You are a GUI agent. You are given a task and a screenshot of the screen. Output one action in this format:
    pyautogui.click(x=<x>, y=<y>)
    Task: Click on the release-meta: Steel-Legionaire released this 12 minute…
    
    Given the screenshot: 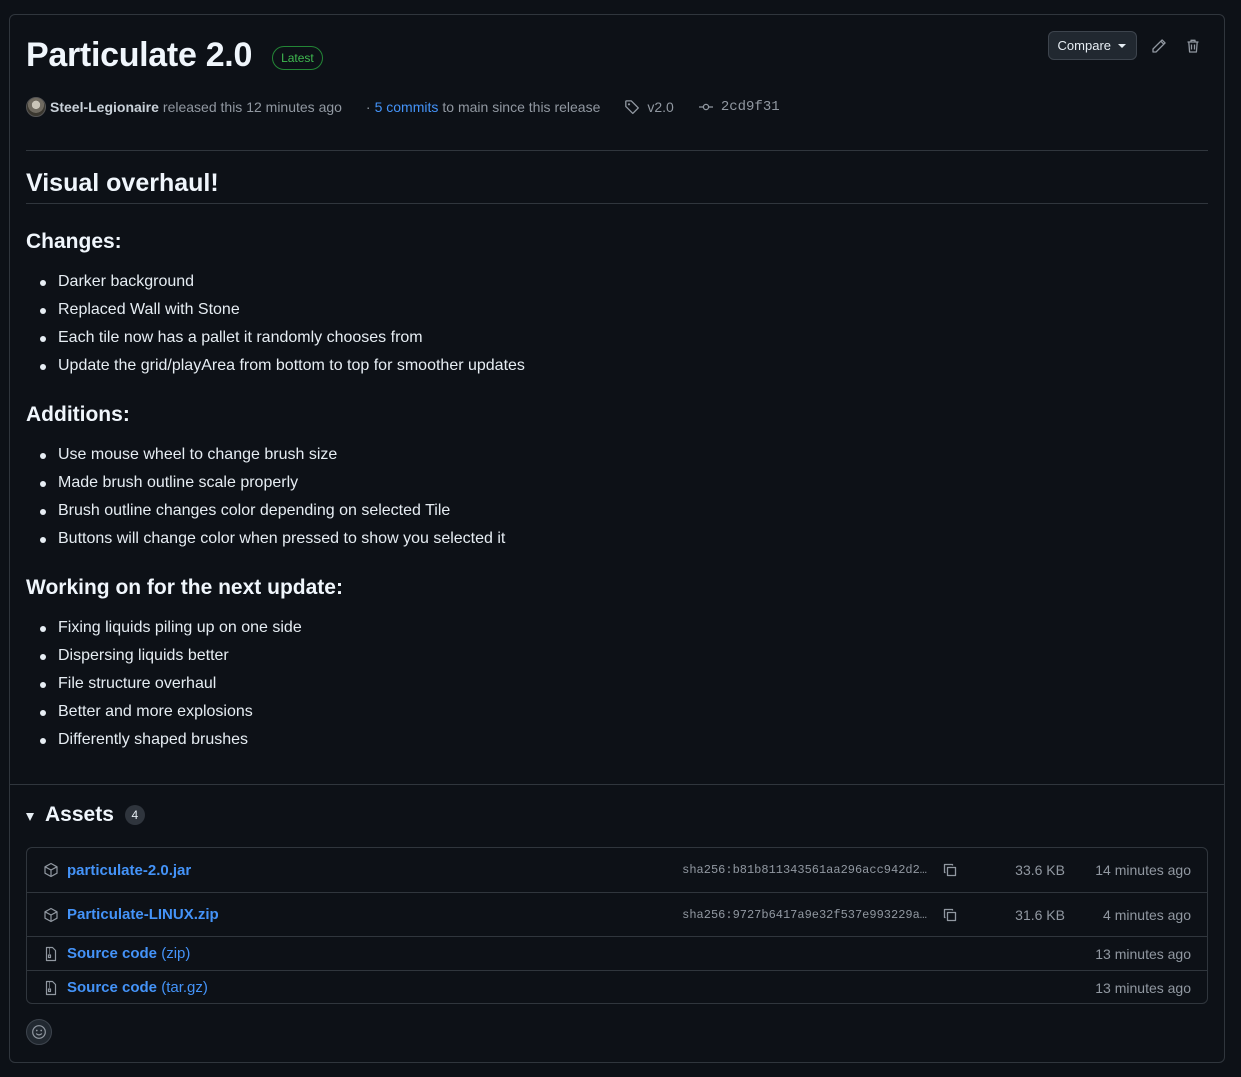 What is the action you would take?
    pyautogui.click(x=403, y=107)
    